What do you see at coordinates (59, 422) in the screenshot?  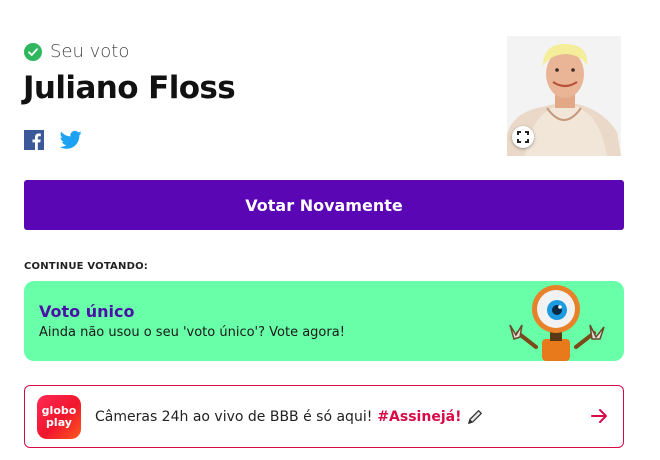 I see `globoplay-logo-line2: play` at bounding box center [59, 422].